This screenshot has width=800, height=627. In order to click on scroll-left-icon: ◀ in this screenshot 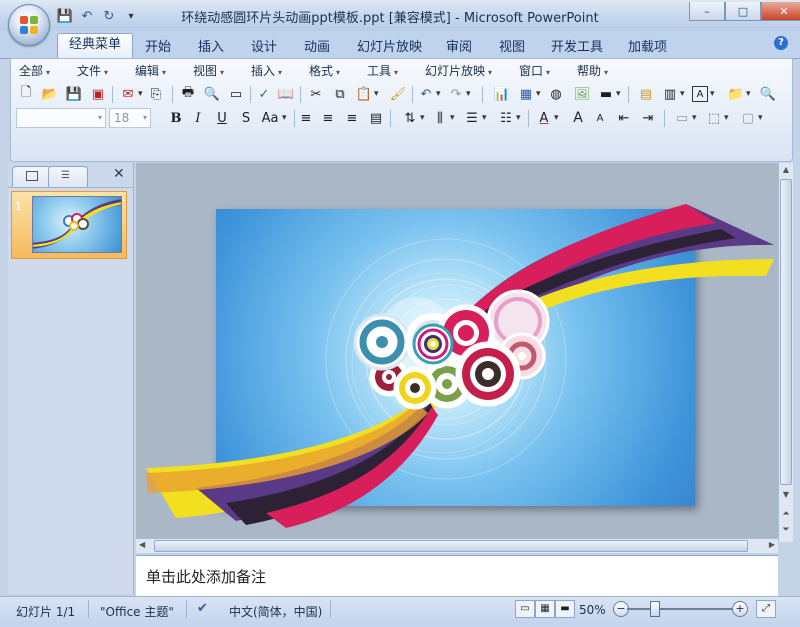, I will do `click(142, 544)`.